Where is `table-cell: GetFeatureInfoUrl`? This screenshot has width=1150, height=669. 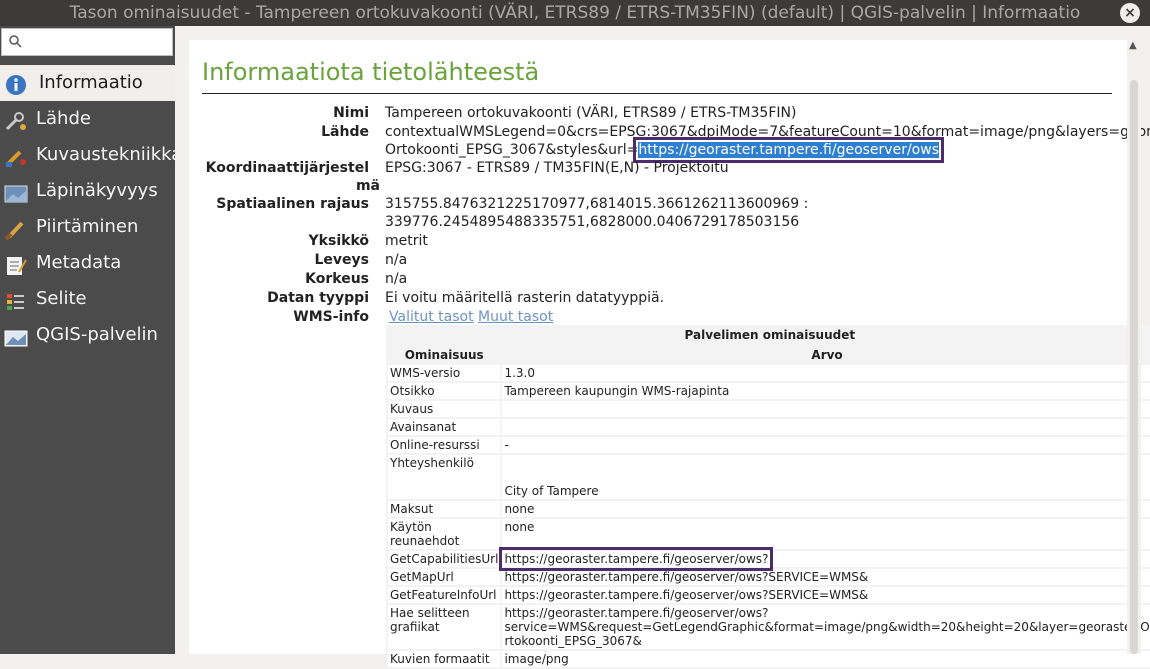
table-cell: GetFeatureInfoUrl is located at coordinates (444, 595).